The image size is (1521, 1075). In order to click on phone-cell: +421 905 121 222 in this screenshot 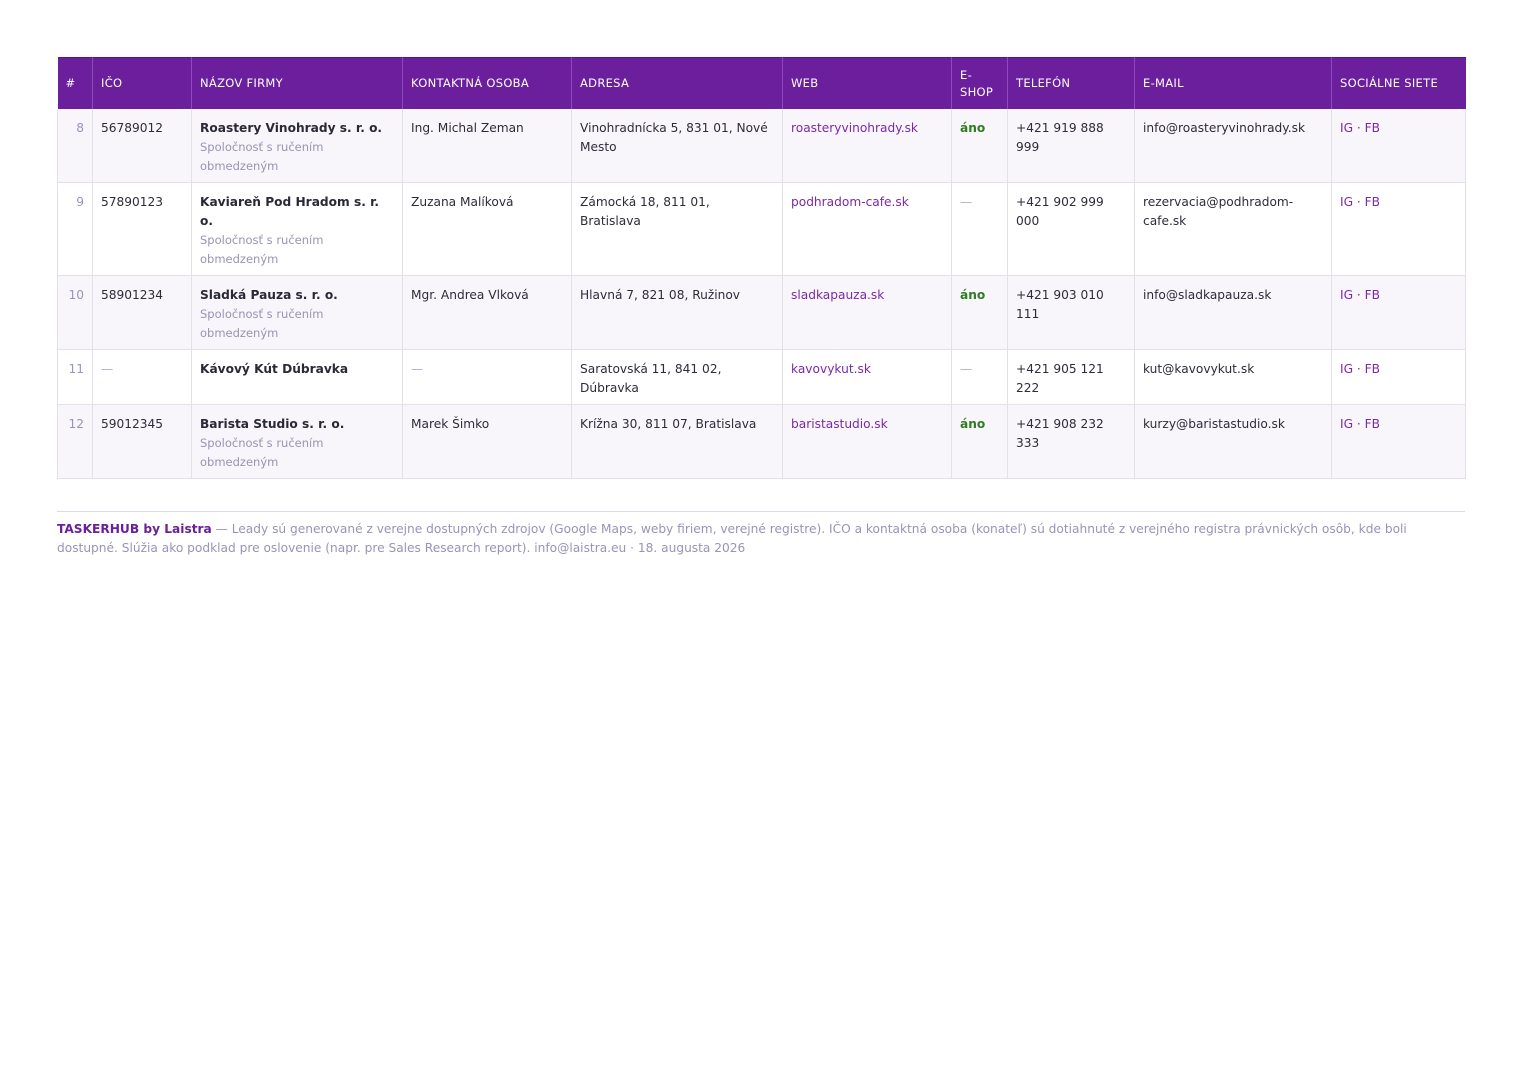, I will do `click(1071, 377)`.